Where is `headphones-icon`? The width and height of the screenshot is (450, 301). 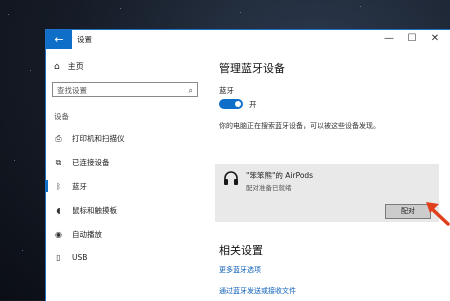 headphones-icon is located at coordinates (231, 178).